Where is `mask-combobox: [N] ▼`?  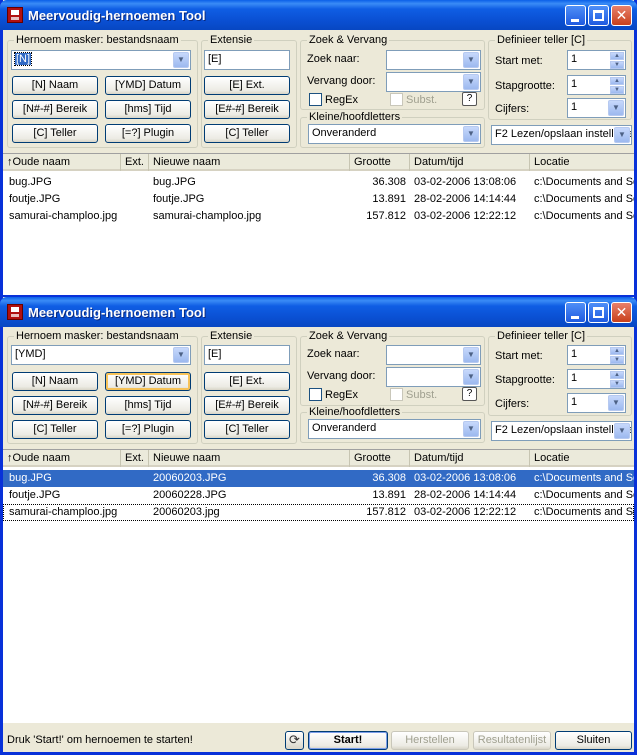 mask-combobox: [N] ▼ is located at coordinates (101, 60).